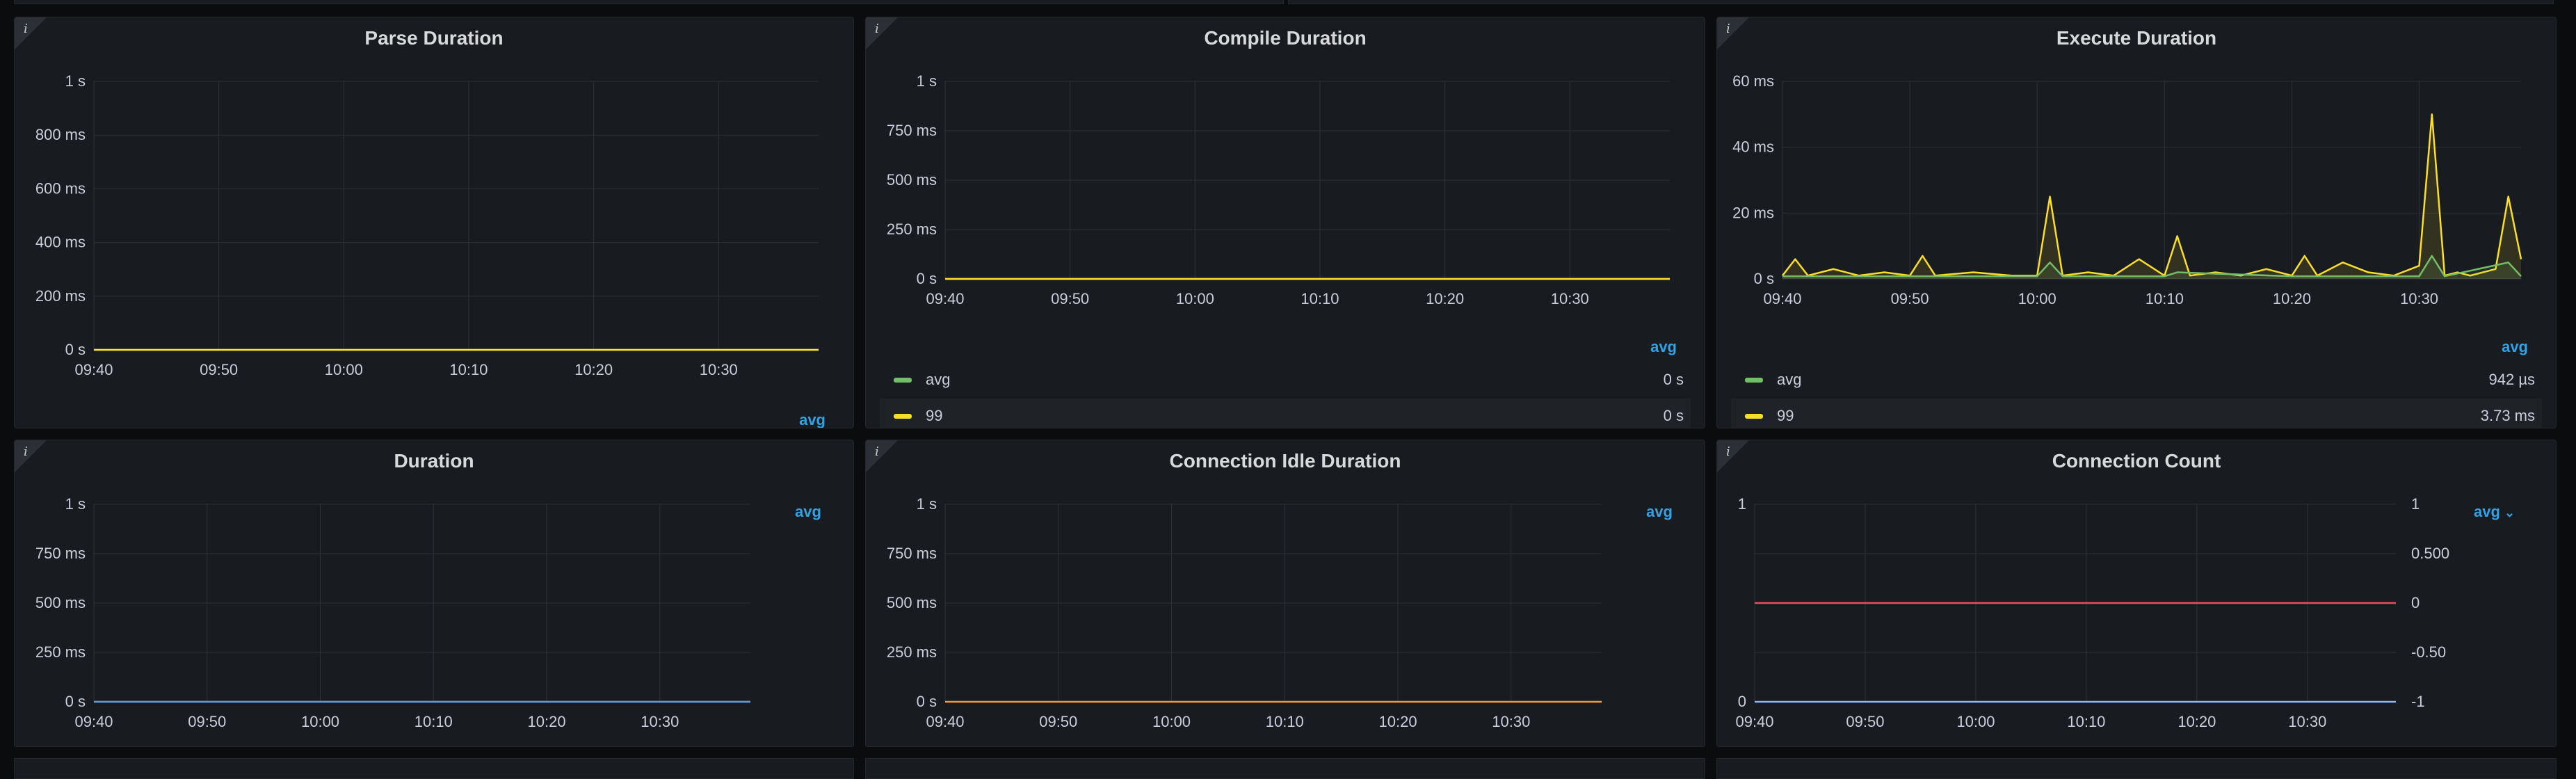 The height and width of the screenshot is (779, 2576). What do you see at coordinates (1753, 212) in the screenshot?
I see `y-tick-label: 20 ms` at bounding box center [1753, 212].